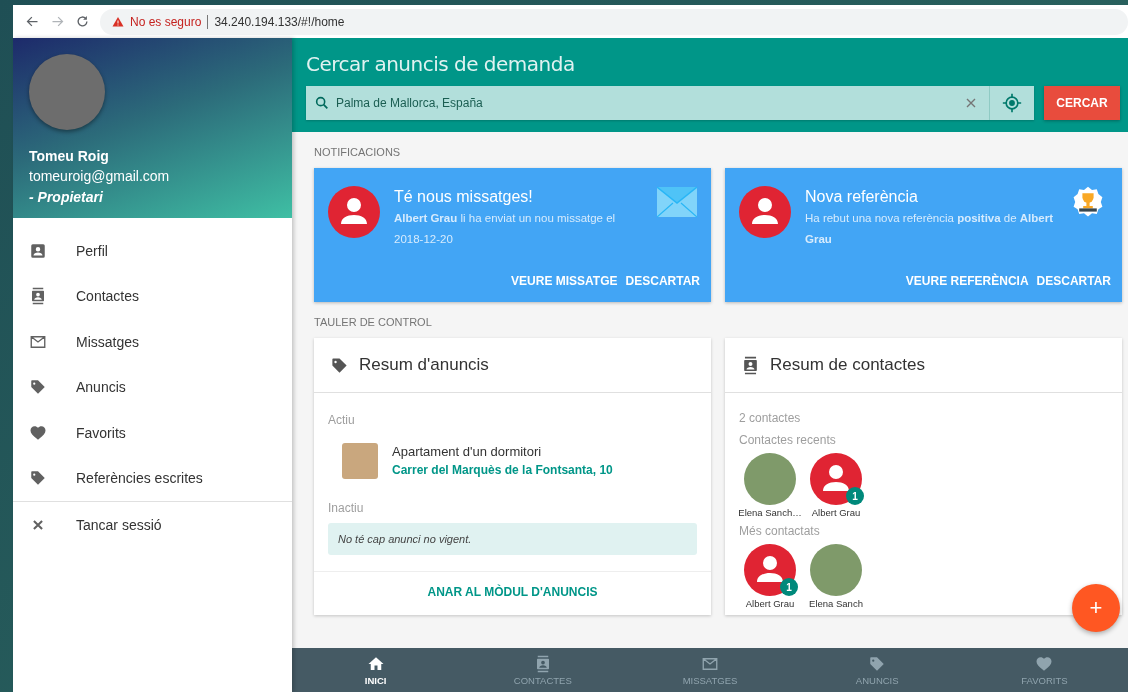  What do you see at coordinates (358, 152) in the screenshot?
I see `section-label: NOTIFICACIONS` at bounding box center [358, 152].